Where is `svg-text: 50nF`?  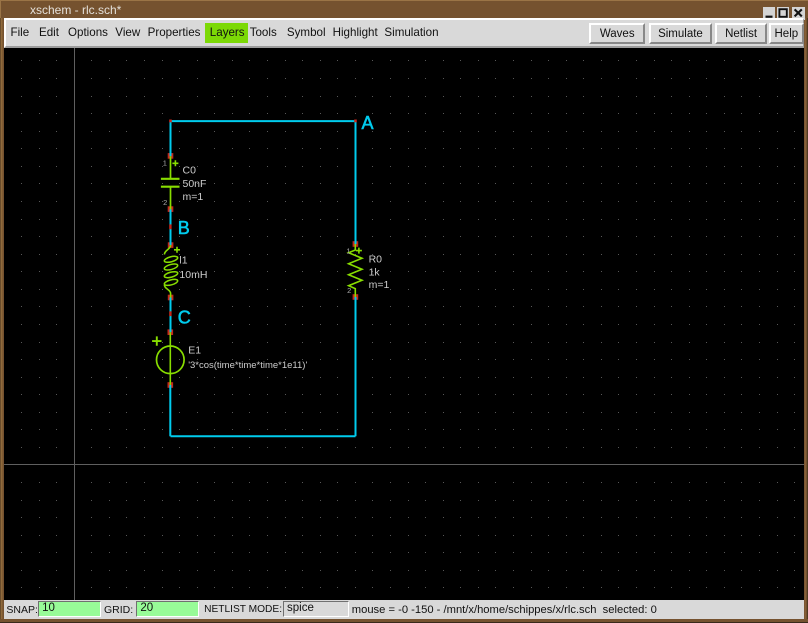
svg-text: 50nF is located at coordinates (195, 184).